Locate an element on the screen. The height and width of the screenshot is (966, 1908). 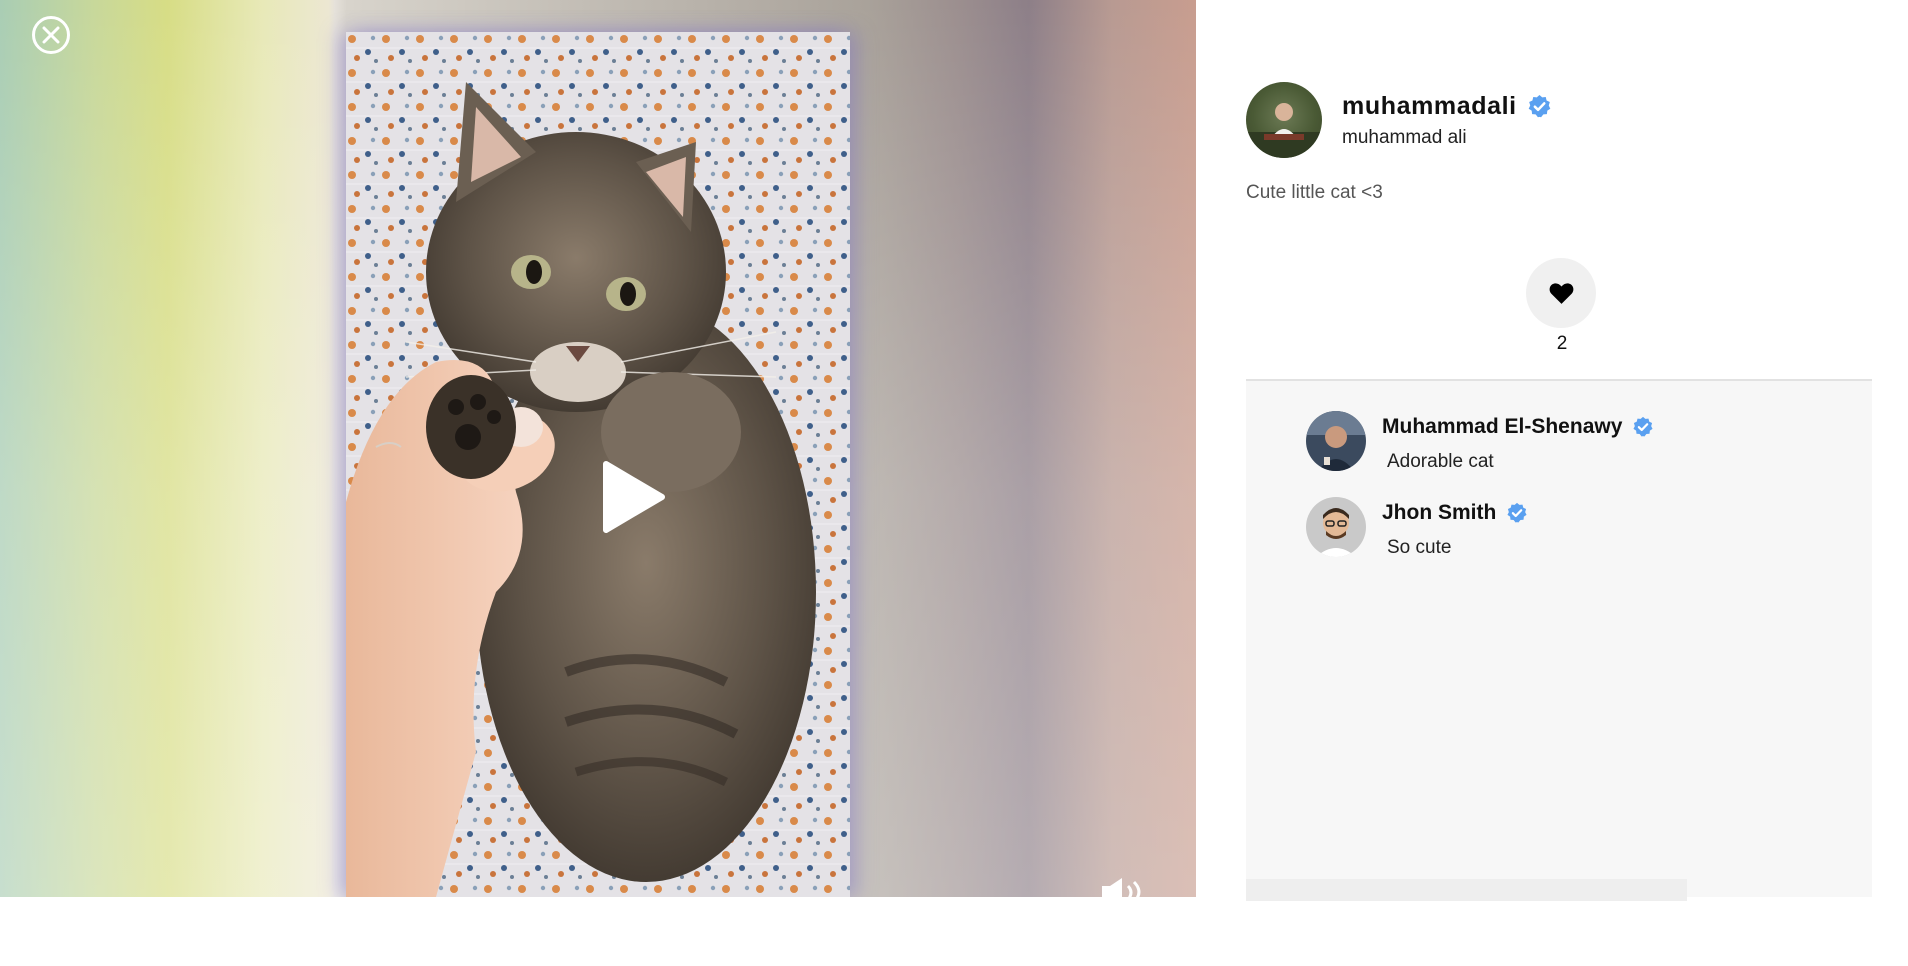
close-button is located at coordinates (51, 35).